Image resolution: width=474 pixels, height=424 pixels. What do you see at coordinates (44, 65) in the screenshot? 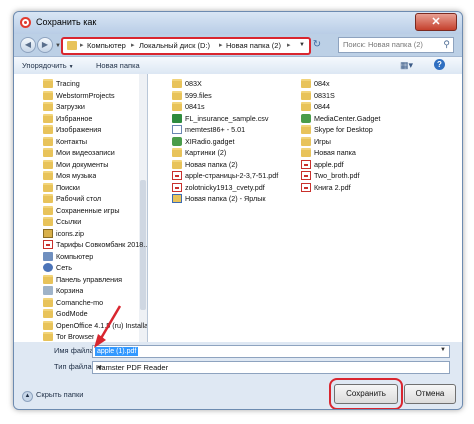
I see `organize-label: Упорядочить` at bounding box center [44, 65].